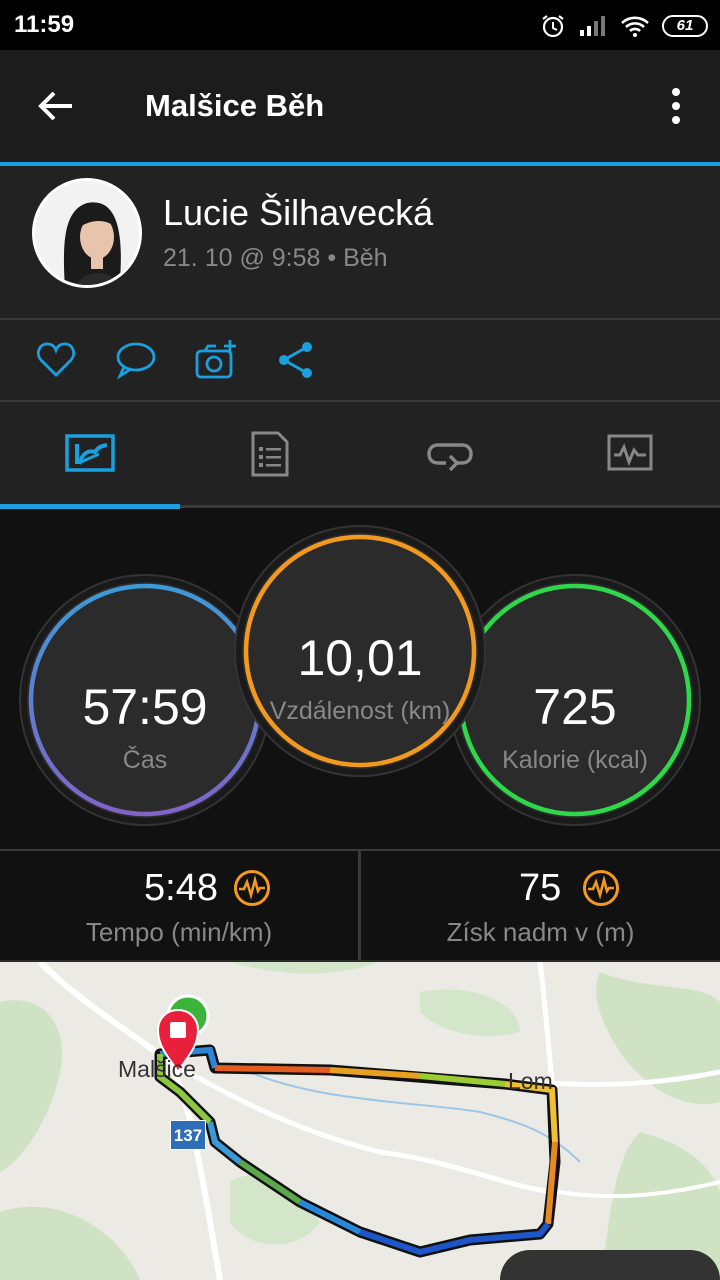  I want to click on distance-label: Vzdálenost (km), so click(360, 711).